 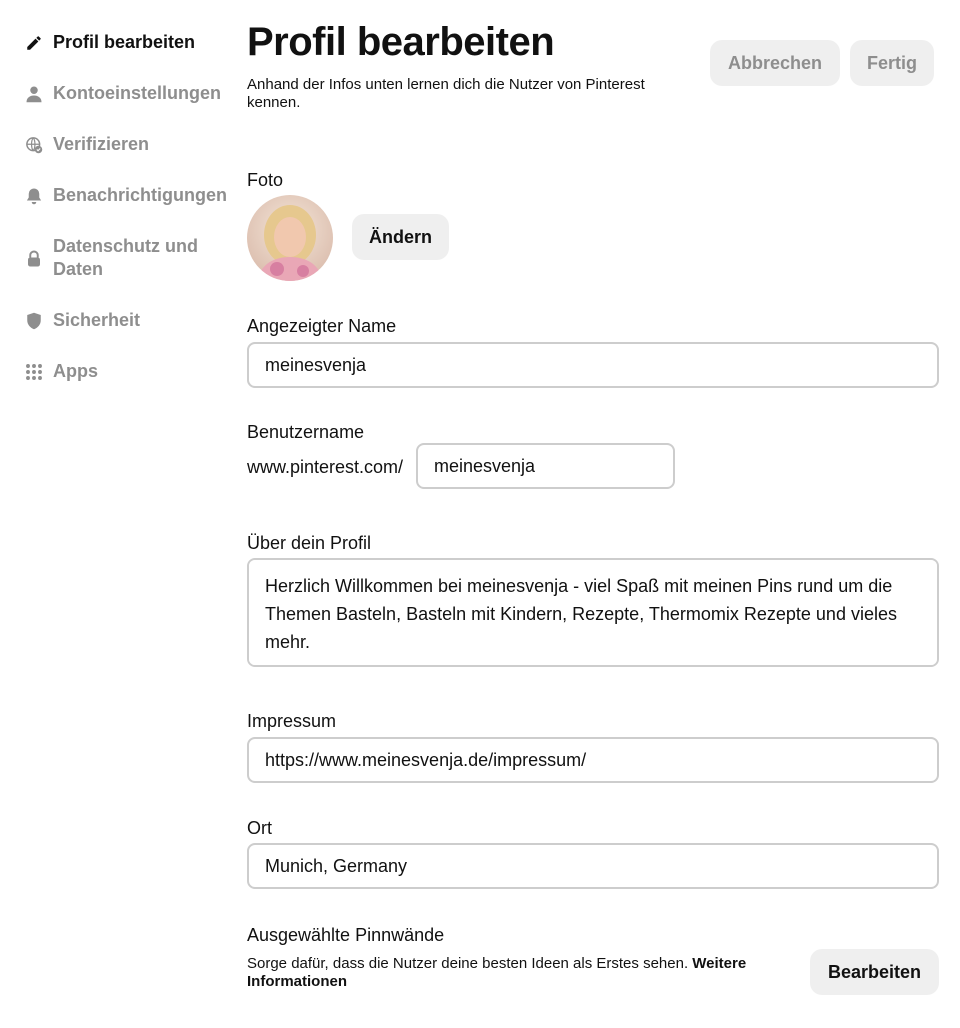 What do you see at coordinates (101, 144) in the screenshot?
I see `sidebar-item-label: Verifizieren` at bounding box center [101, 144].